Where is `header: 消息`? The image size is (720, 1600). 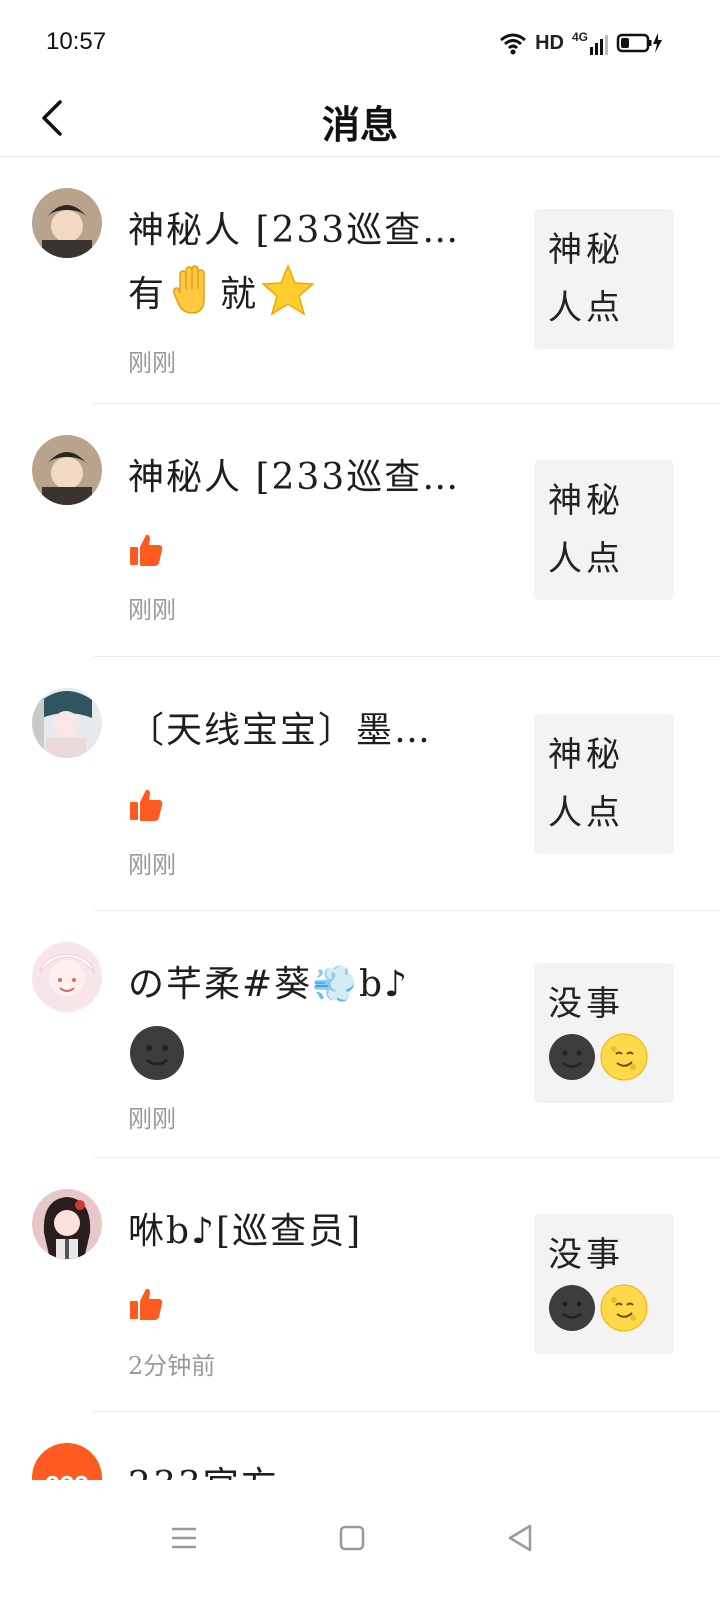 header: 消息 is located at coordinates (360, 120).